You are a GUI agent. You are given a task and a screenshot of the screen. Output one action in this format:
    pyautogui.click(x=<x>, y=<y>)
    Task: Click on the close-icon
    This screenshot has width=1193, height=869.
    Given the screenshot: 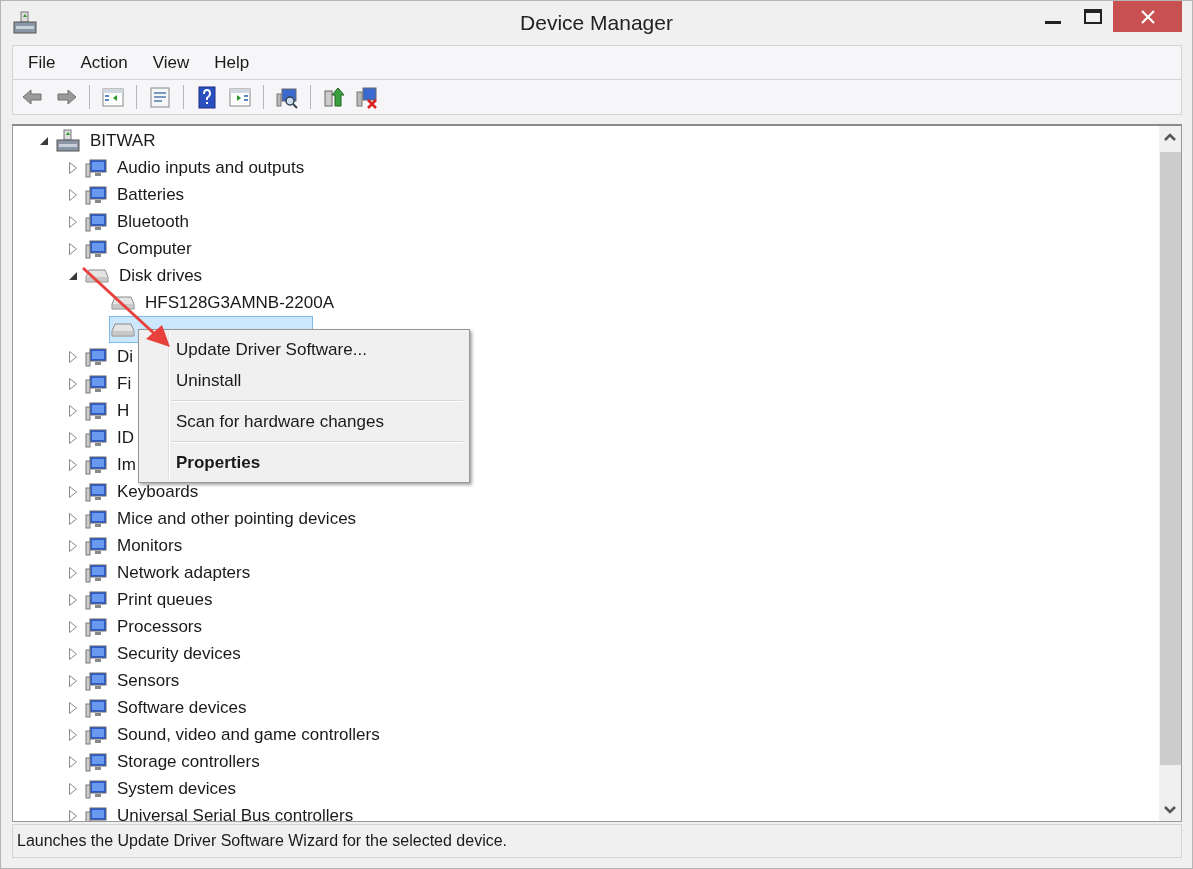 What is the action you would take?
    pyautogui.click(x=1147, y=16)
    